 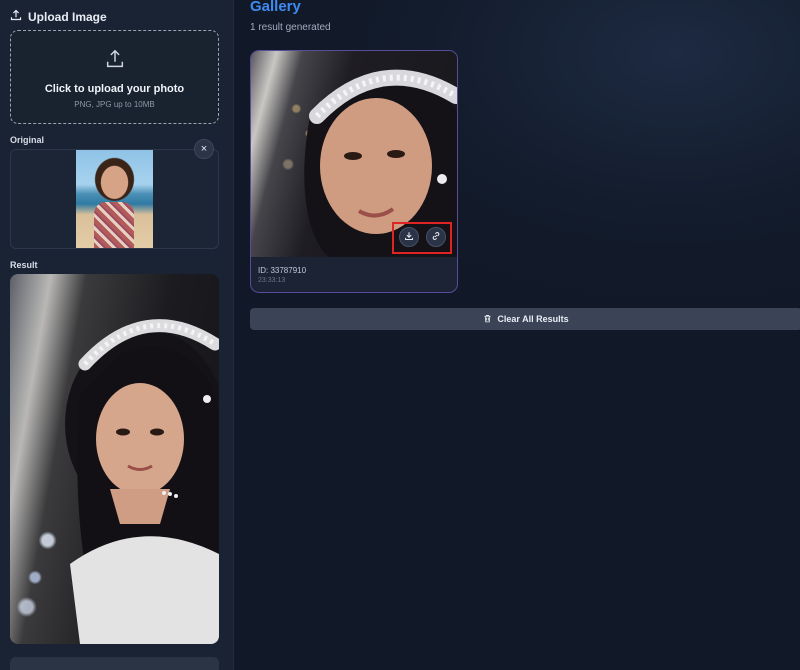 I want to click on clear-all-label: Clear All Results, so click(x=533, y=319).